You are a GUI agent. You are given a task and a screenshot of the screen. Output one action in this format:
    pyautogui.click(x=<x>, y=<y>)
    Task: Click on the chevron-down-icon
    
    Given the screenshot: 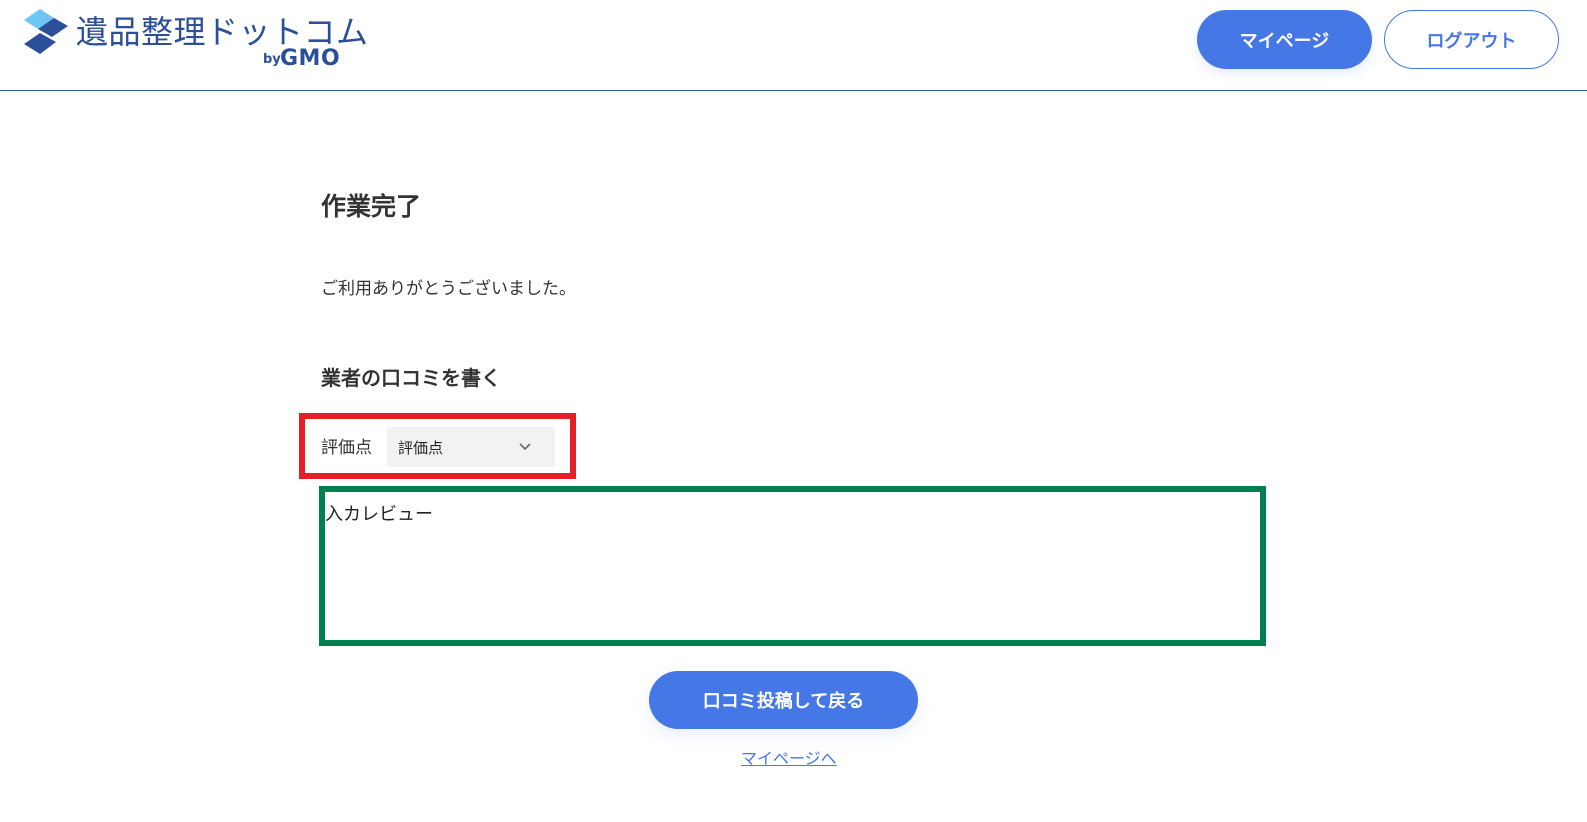 What is the action you would take?
    pyautogui.click(x=525, y=447)
    